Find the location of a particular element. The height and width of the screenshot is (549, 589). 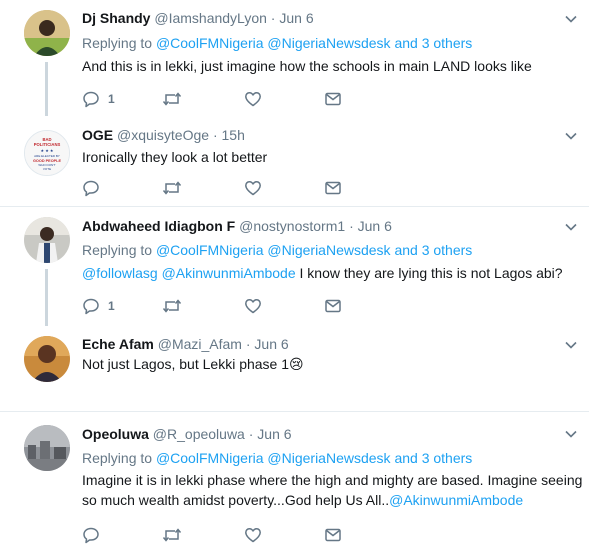

display-name: Abdwaheed Idiagbon F is located at coordinates (158, 226).